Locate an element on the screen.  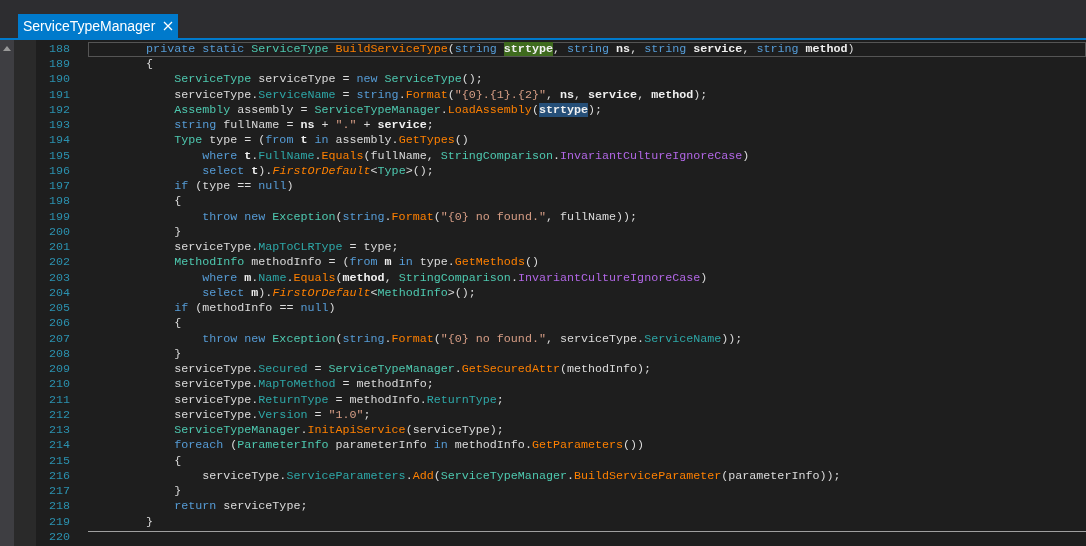
code-line: serviceType.ReturnType = methodInfo.ReturnType; is located at coordinates (338, 400).